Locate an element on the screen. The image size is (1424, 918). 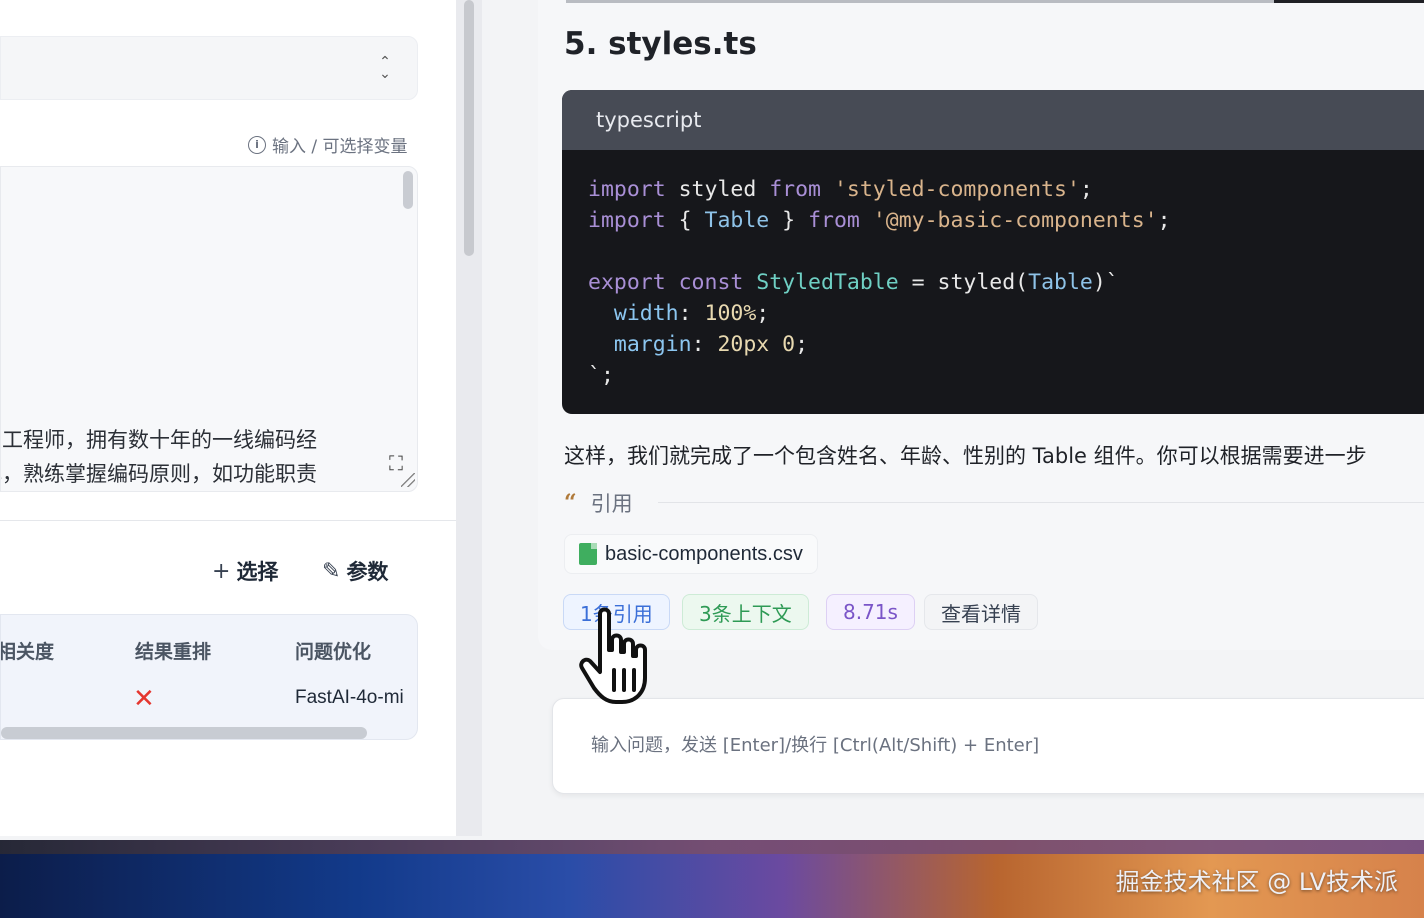
select-label: 选择 is located at coordinates (257, 572).